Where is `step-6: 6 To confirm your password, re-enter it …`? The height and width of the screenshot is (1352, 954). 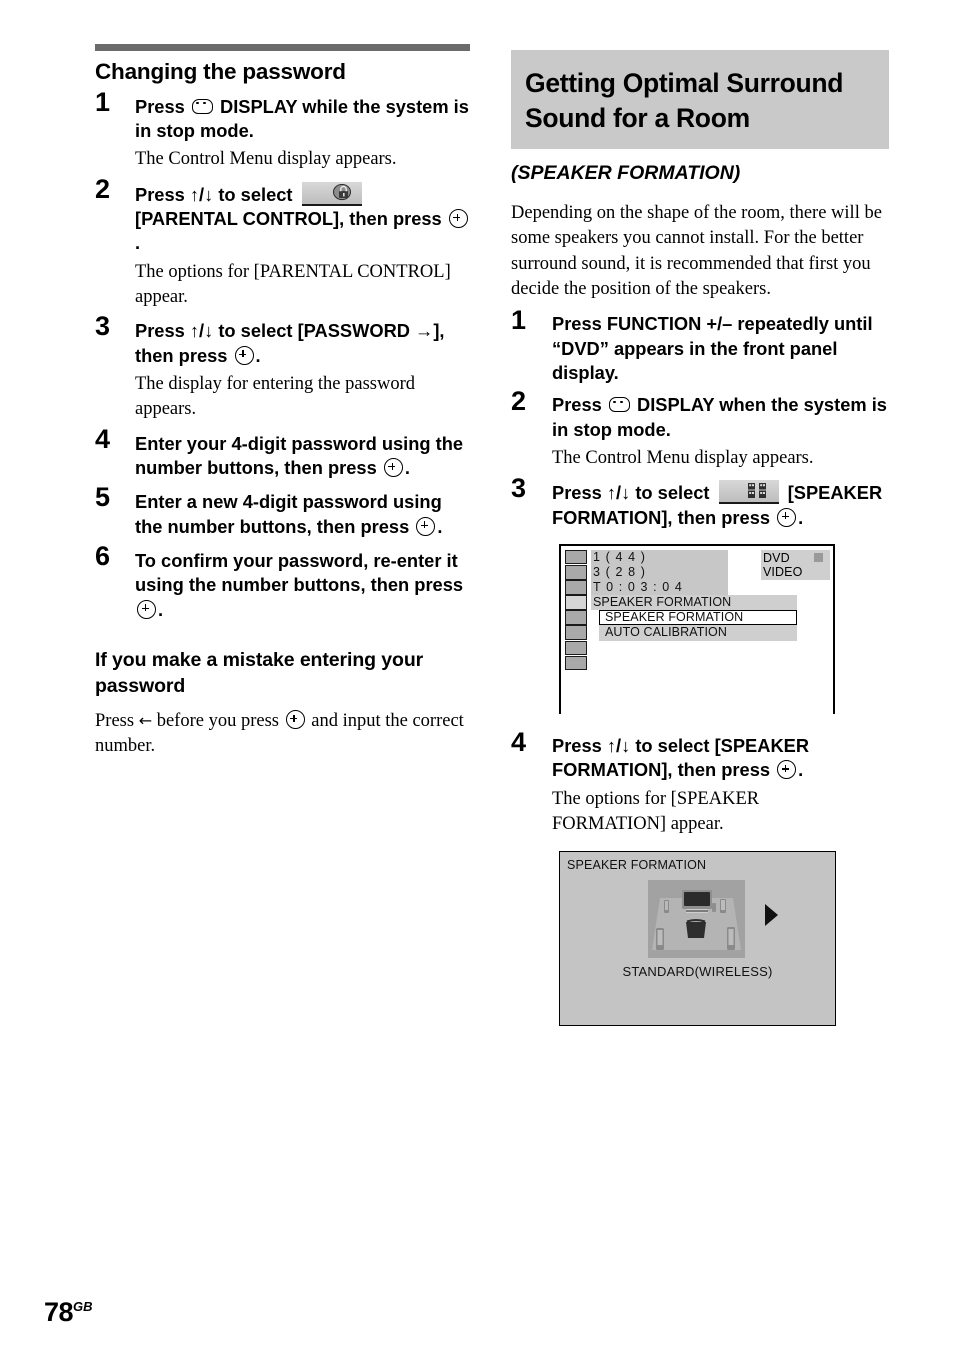 step-6: 6 To confirm your password, re-enter it … is located at coordinates (282, 582).